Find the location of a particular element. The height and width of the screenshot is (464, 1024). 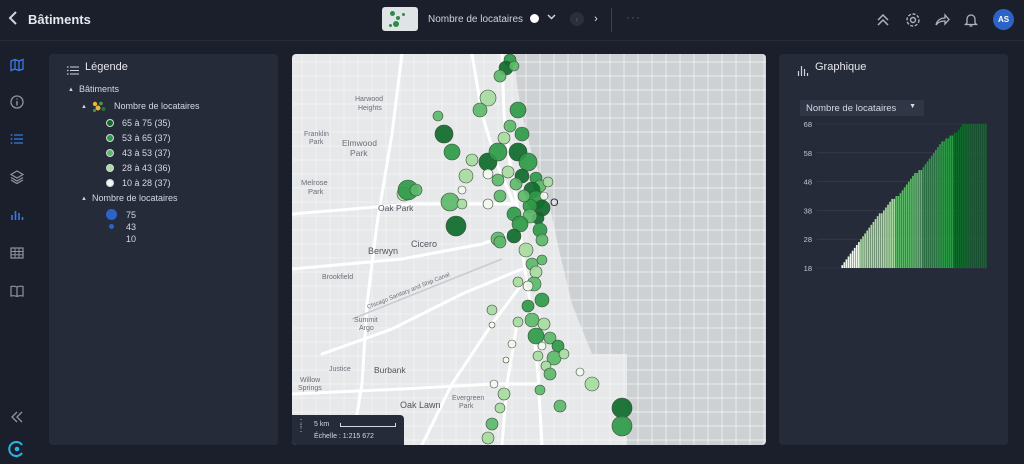

chevrons-up-icon is located at coordinates (883, 20).